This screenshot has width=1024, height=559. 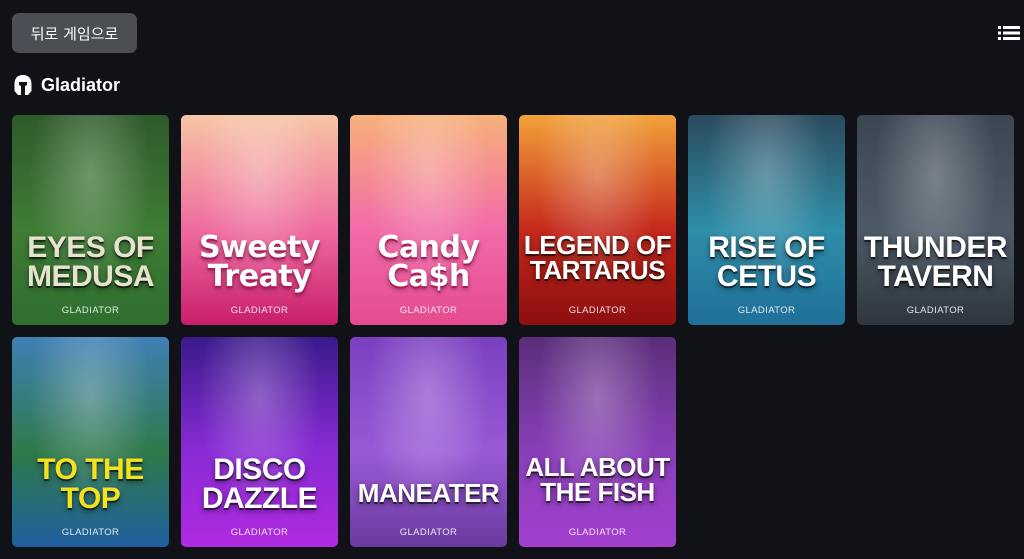 I want to click on provider-header: Gladiator, so click(x=66, y=85).